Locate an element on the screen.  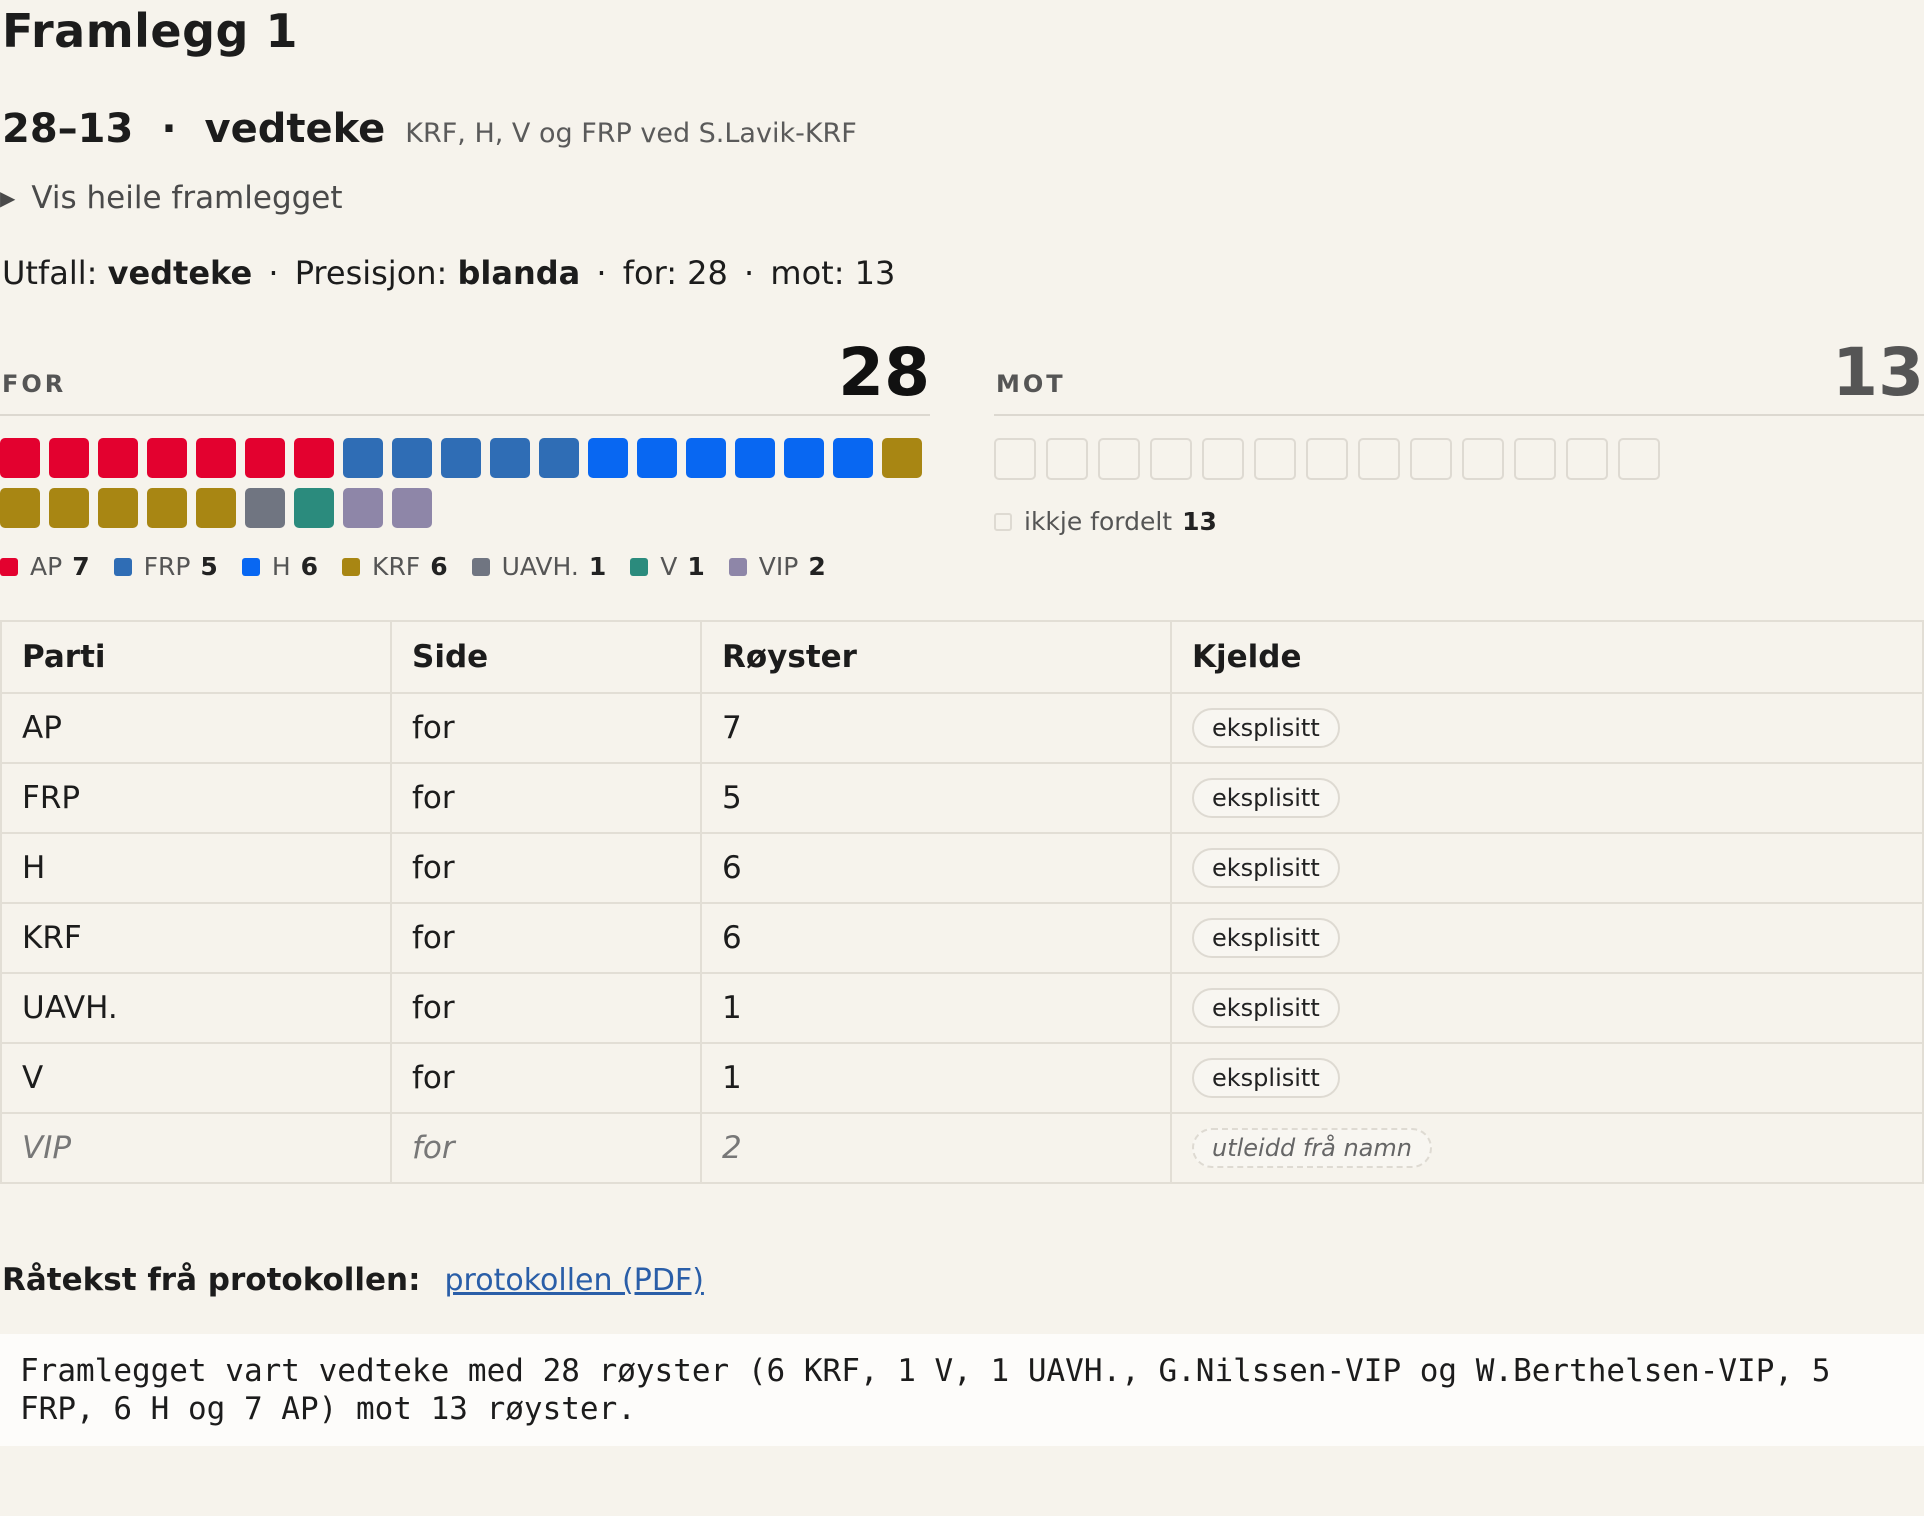
unassigned-swatch is located at coordinates (1003, 521).